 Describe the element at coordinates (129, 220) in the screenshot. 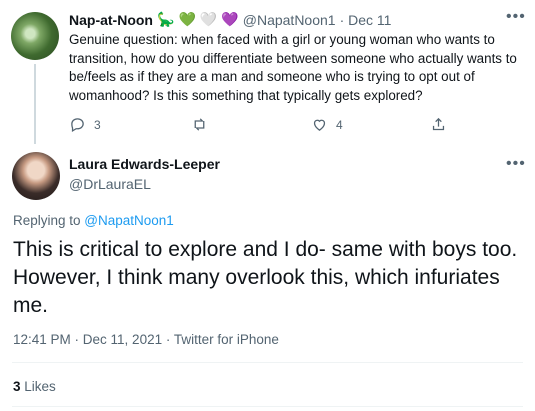

I see `replying-handle-link: @NapatNoon1` at that location.